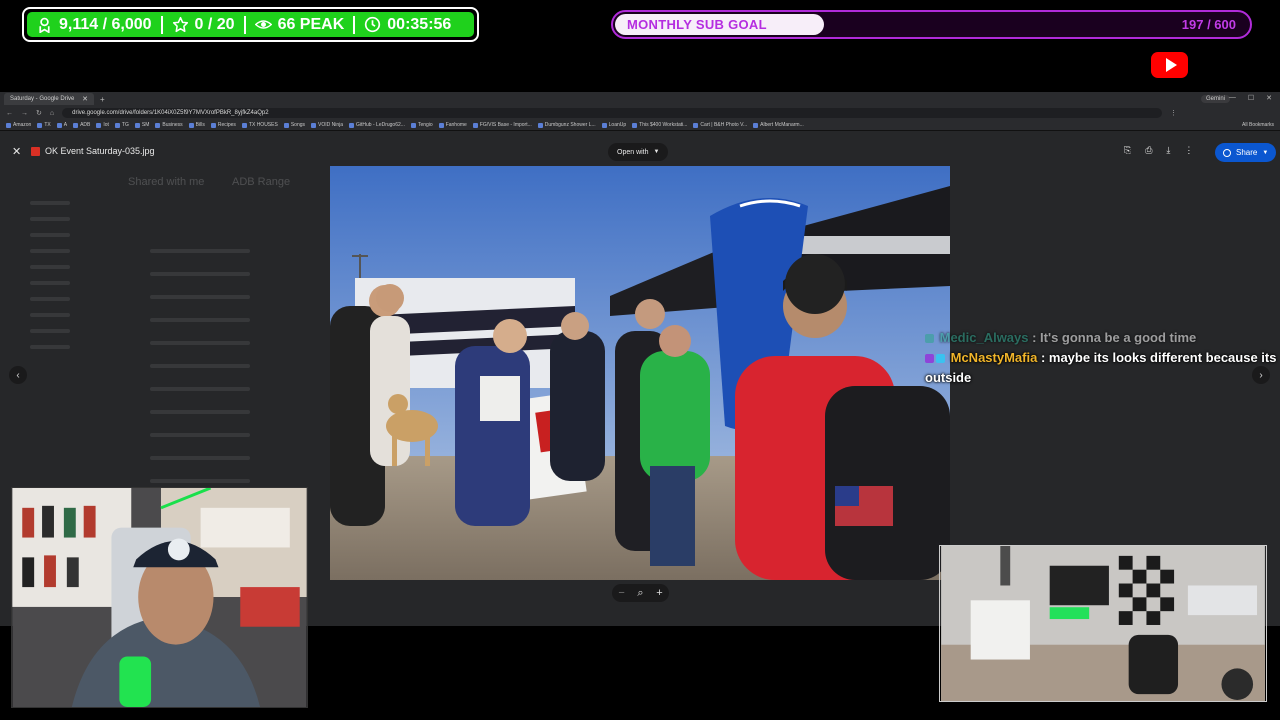  What do you see at coordinates (1169, 65) in the screenshot?
I see `youtube-logo-icon` at bounding box center [1169, 65].